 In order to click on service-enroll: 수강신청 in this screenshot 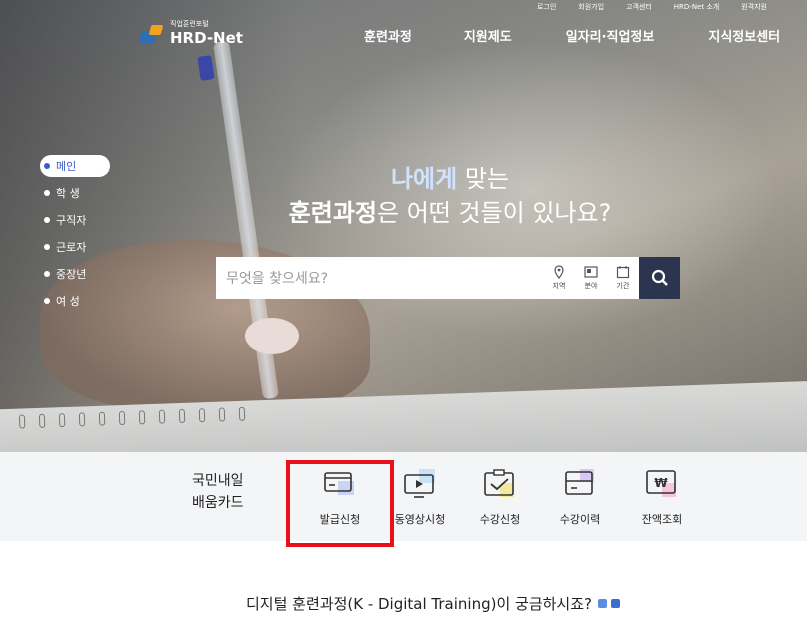, I will do `click(500, 497)`.